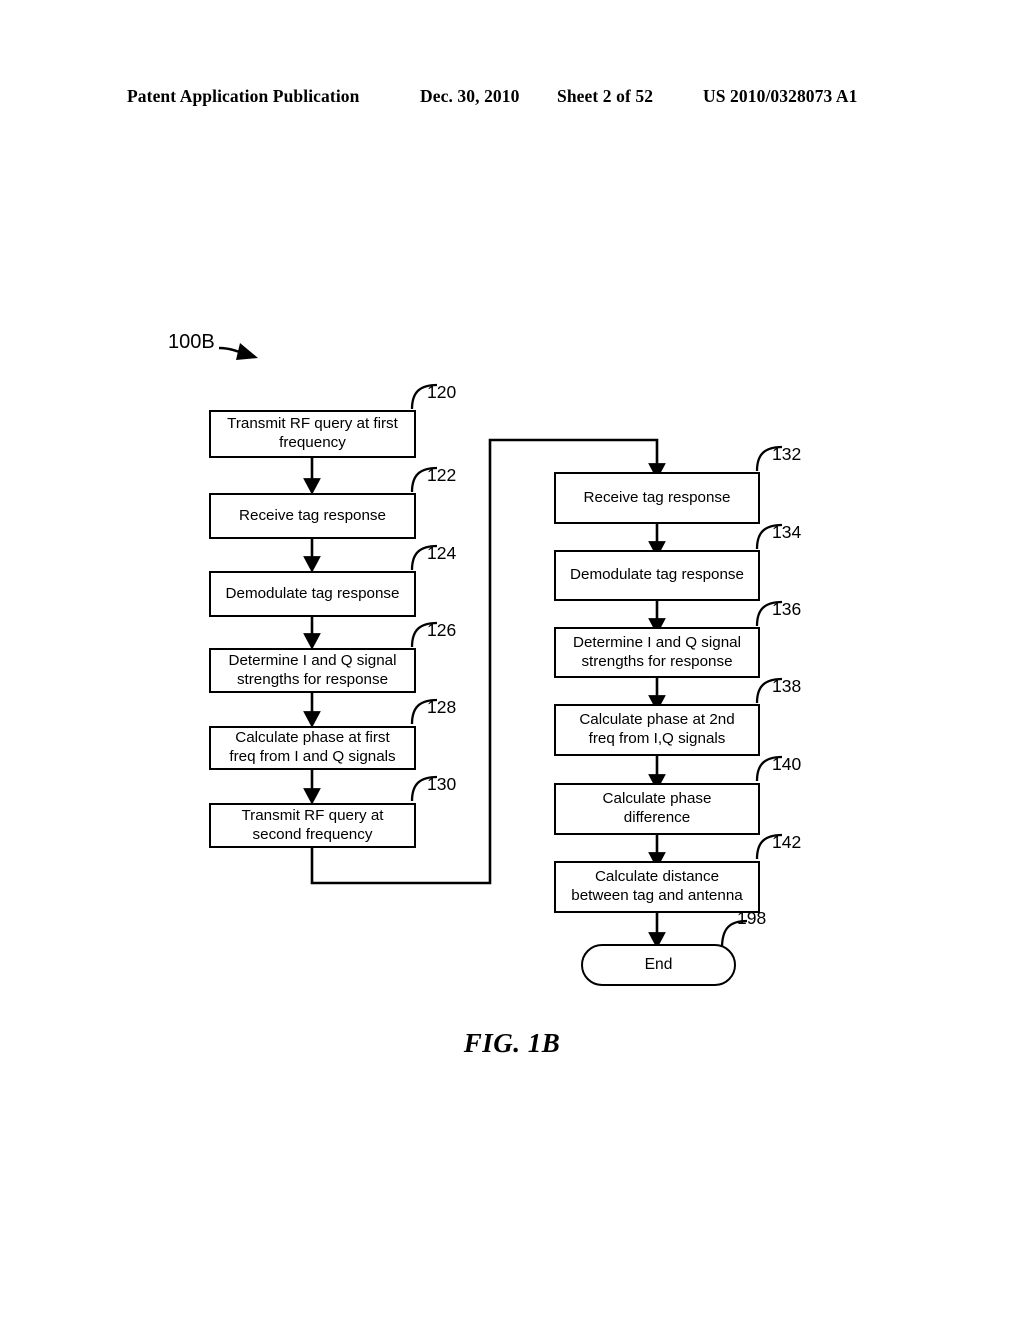  I want to click on flow-node-120-line2: frequency, so click(312, 442).